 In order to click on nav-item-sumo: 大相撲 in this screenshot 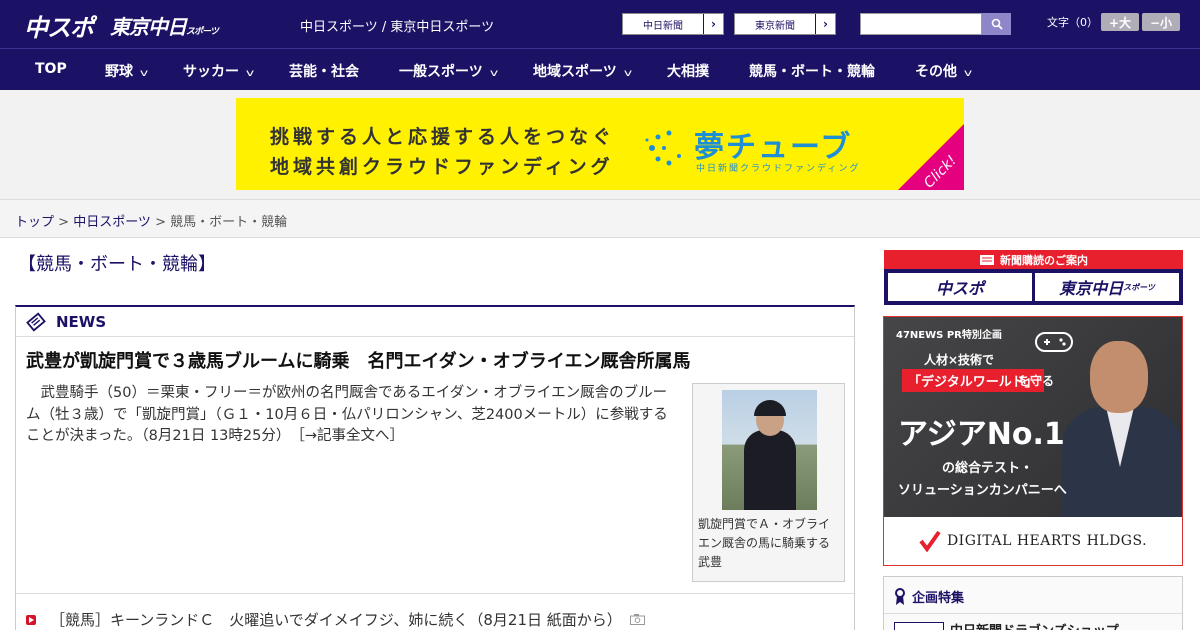, I will do `click(688, 71)`.